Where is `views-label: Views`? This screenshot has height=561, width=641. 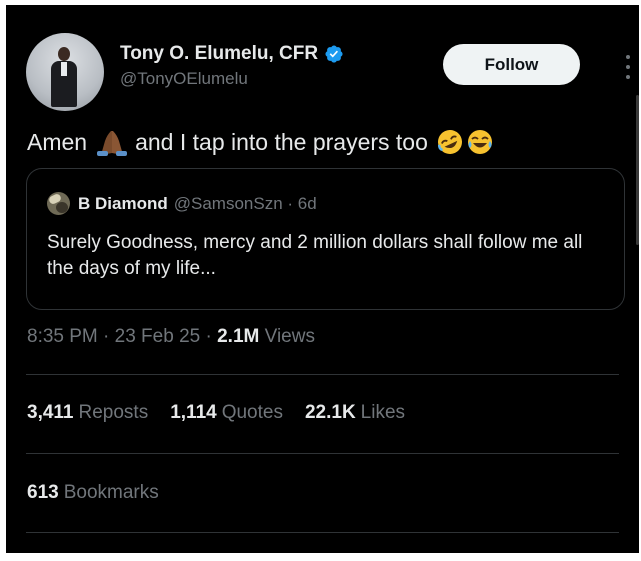
views-label: Views is located at coordinates (289, 336).